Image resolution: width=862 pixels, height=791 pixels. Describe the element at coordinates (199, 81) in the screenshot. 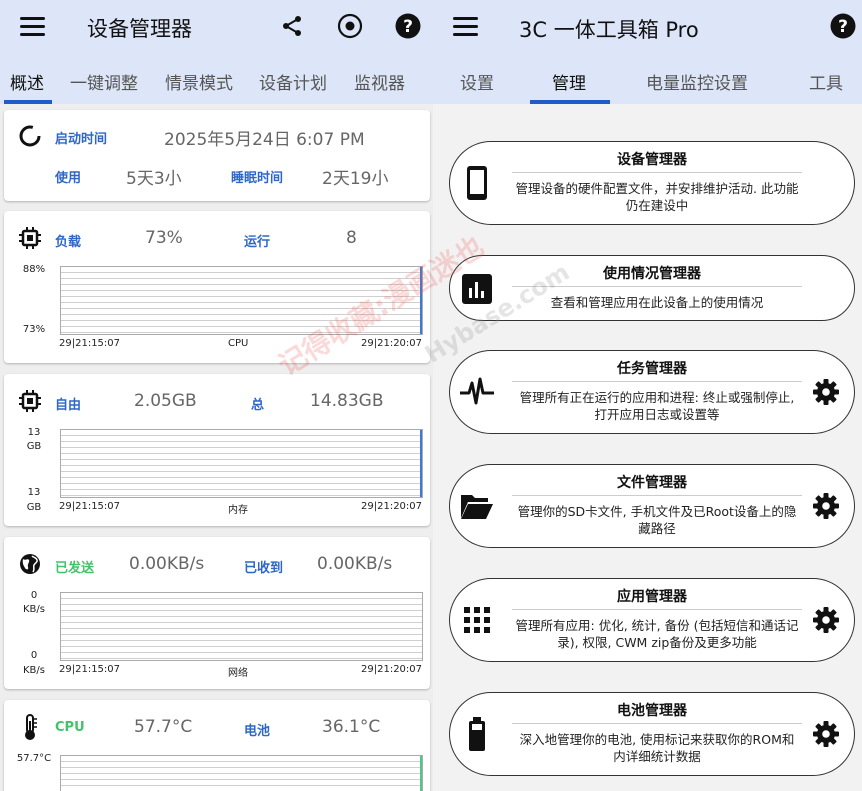

I see `tab-scene-mode: 情景模式` at that location.